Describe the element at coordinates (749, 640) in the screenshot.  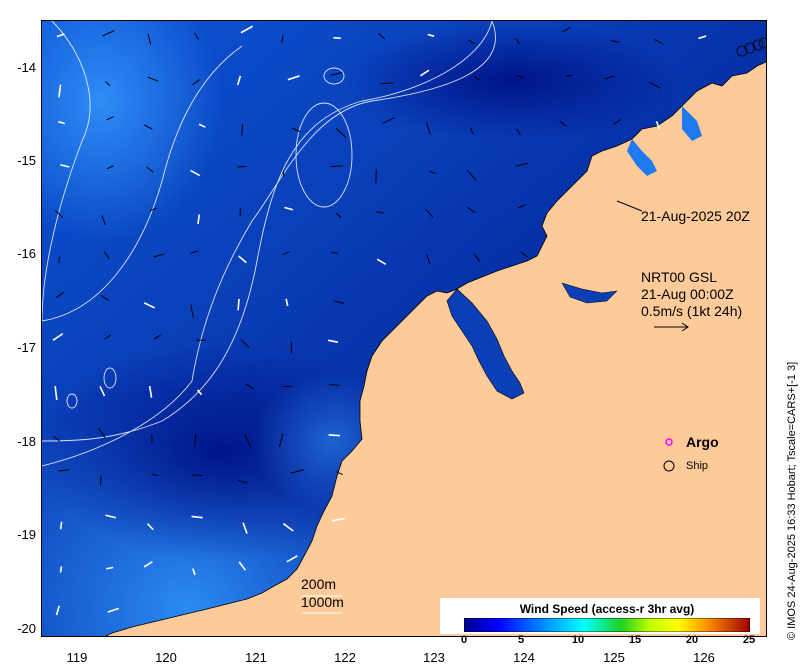
I see `colorbar-tick: 25` at that location.